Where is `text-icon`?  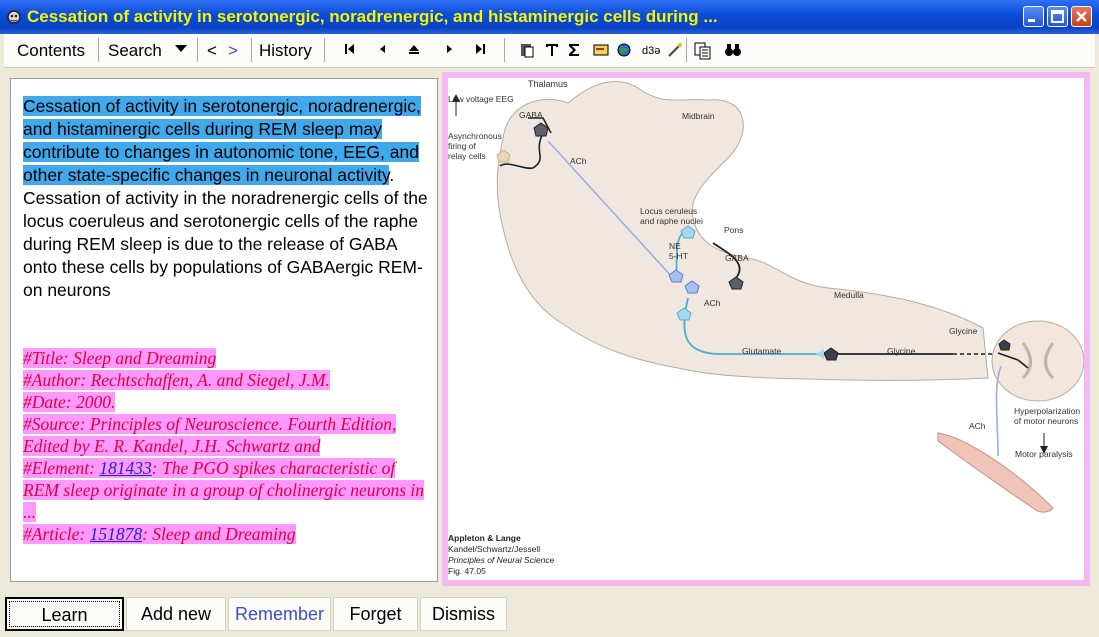
text-icon is located at coordinates (552, 50).